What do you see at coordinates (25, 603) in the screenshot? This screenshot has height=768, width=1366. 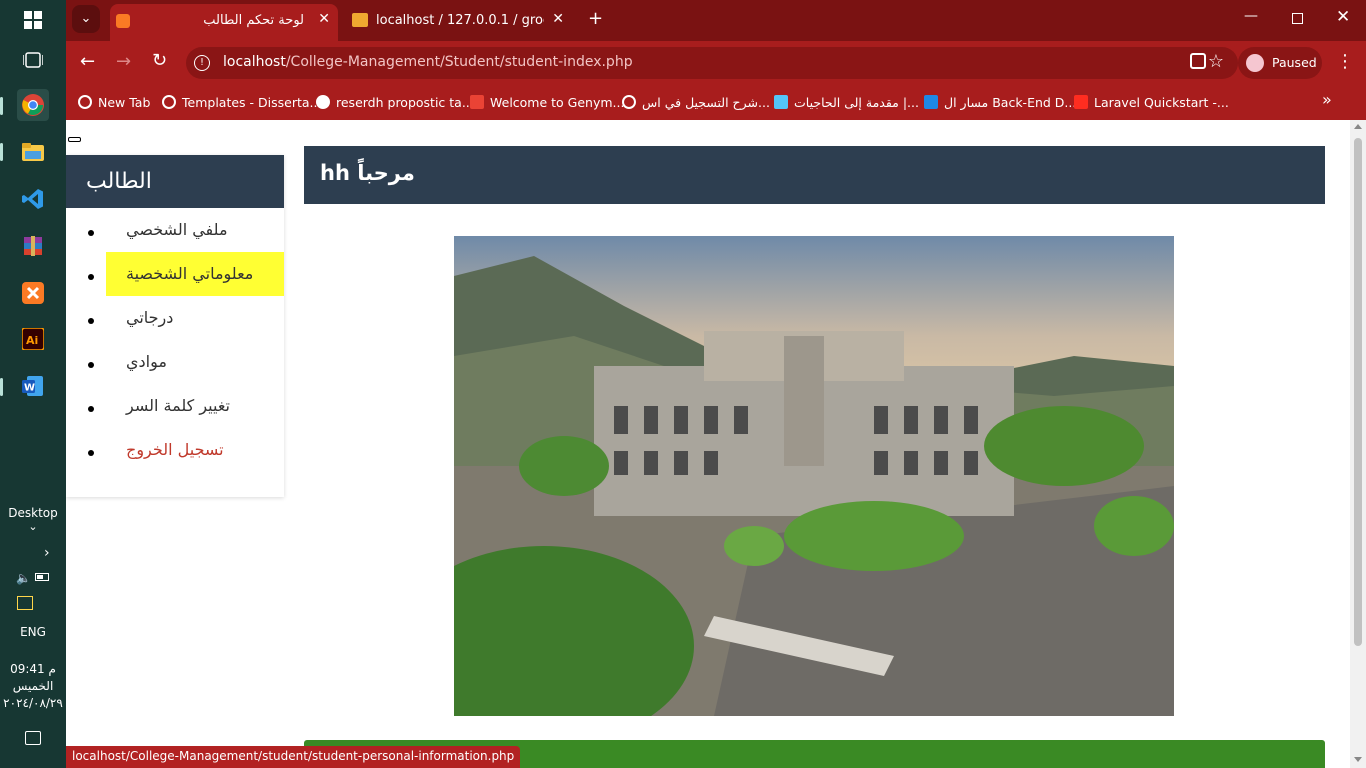 I see `network-icon` at bounding box center [25, 603].